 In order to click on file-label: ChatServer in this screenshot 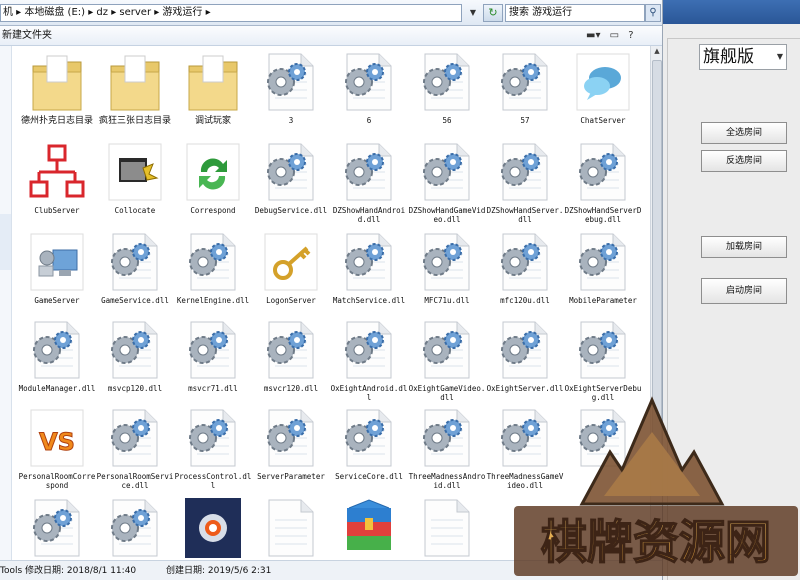, I will do `click(603, 120)`.